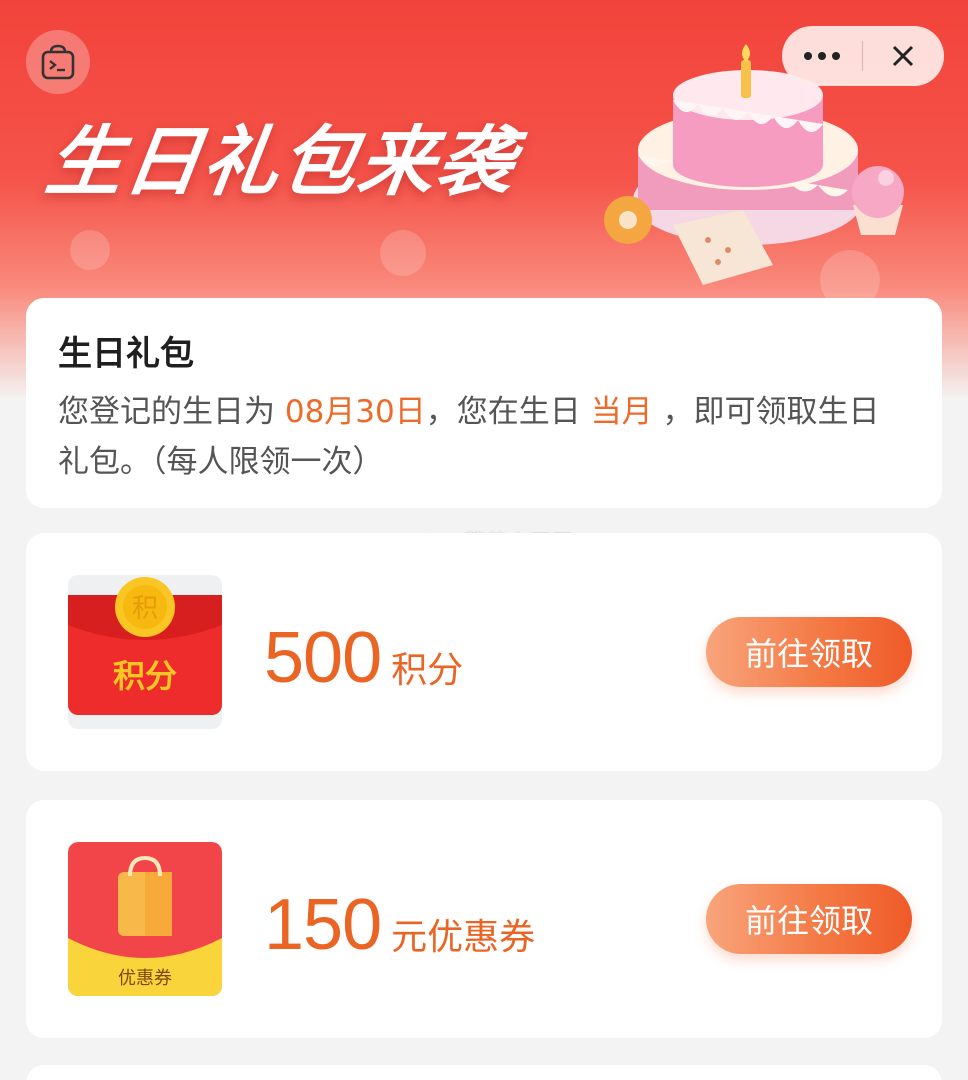 The height and width of the screenshot is (1080, 968). Describe the element at coordinates (126, 354) in the screenshot. I see `info-title: 生日礼包` at that location.